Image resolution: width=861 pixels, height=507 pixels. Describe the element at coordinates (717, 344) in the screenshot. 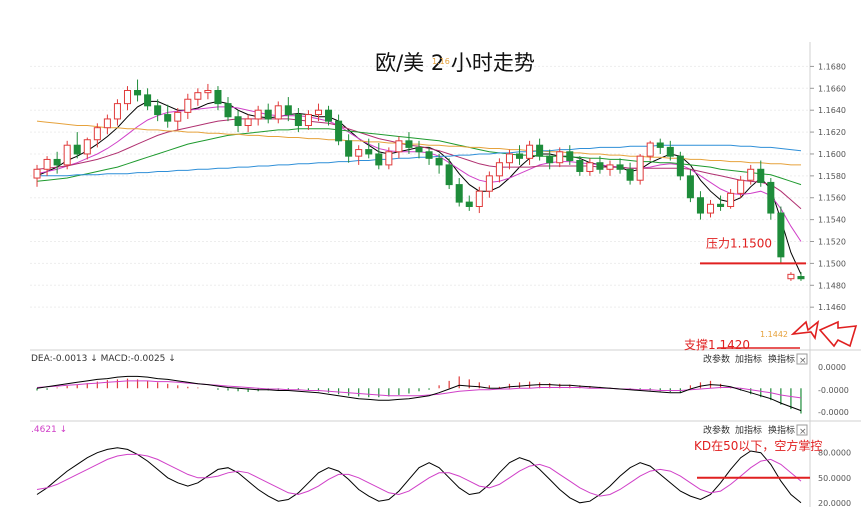

I see `support-label: 支撑1.1420` at that location.